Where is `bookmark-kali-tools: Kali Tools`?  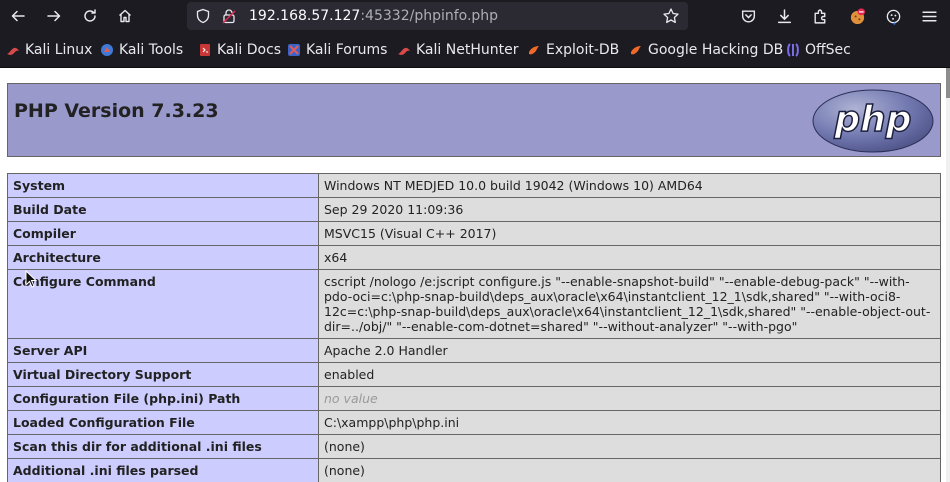
bookmark-kali-tools: Kali Tools is located at coordinates (141, 50).